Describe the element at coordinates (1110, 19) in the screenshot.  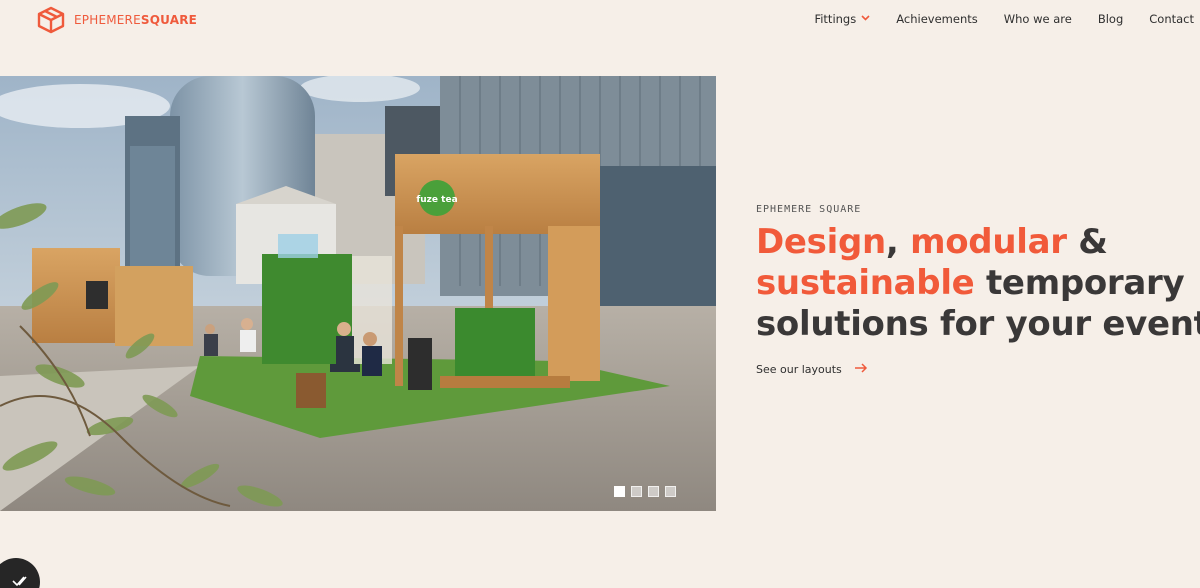
I see `nav-item-blog: Blog` at that location.